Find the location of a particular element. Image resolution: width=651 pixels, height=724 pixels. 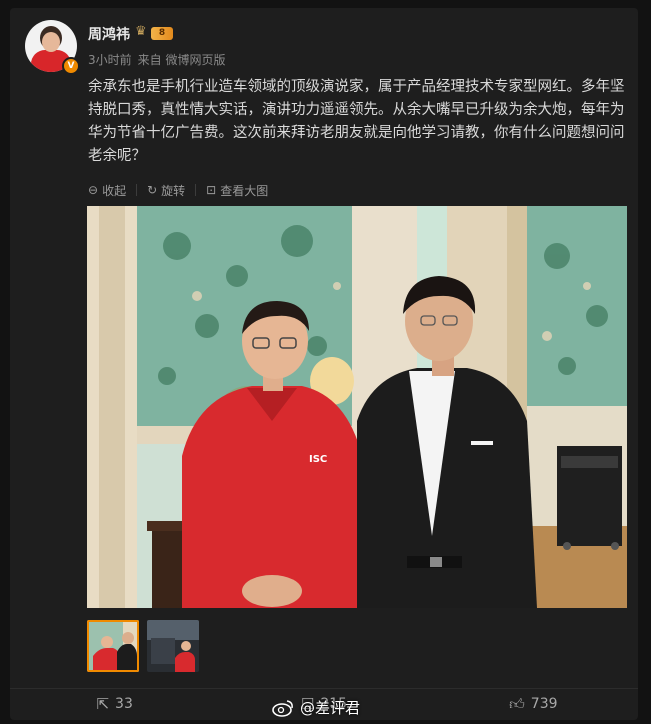

collapse-label: 收起 is located at coordinates (114, 190).